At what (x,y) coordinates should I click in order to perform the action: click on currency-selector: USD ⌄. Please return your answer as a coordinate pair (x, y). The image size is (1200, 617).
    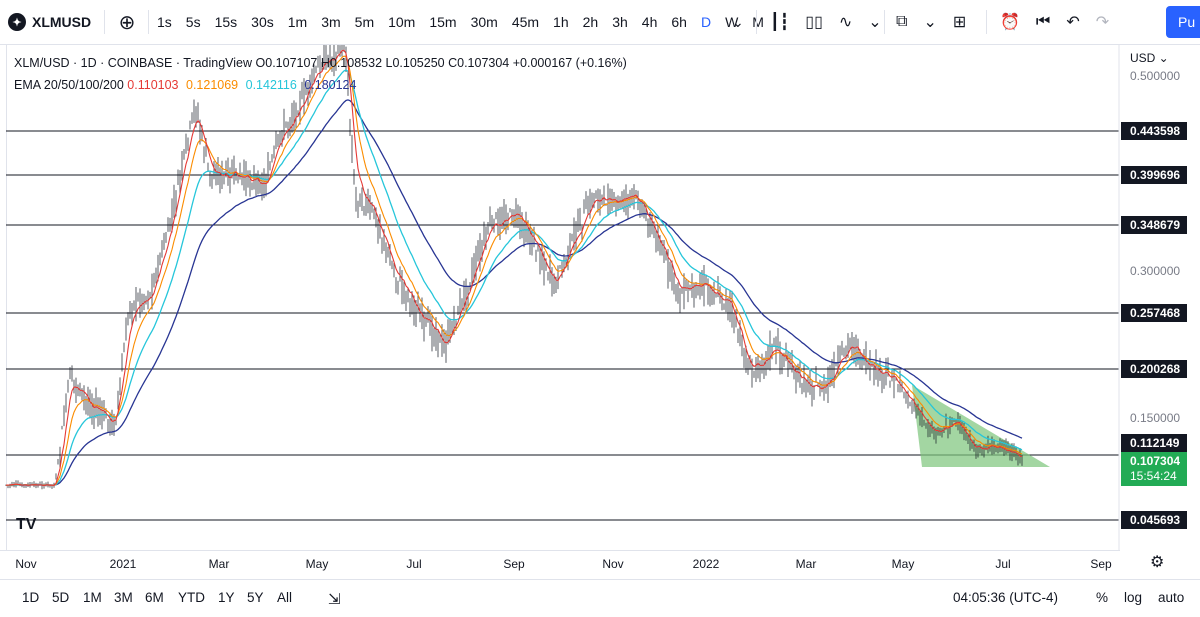
    Looking at the image, I should click on (1149, 58).